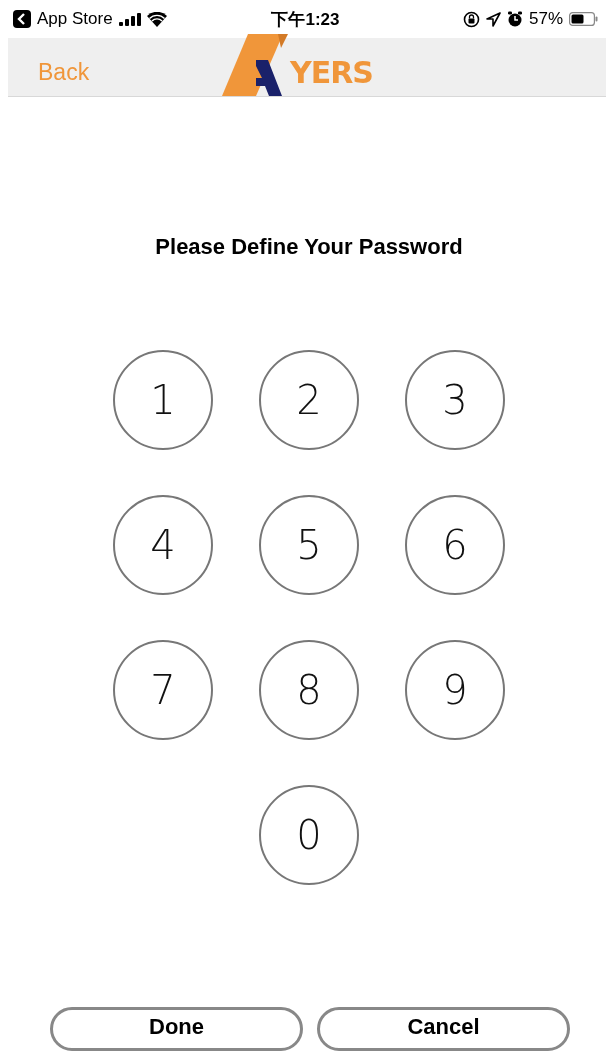 The height and width of the screenshot is (1059, 606). What do you see at coordinates (583, 19) in the screenshot?
I see `battery-icon` at bounding box center [583, 19].